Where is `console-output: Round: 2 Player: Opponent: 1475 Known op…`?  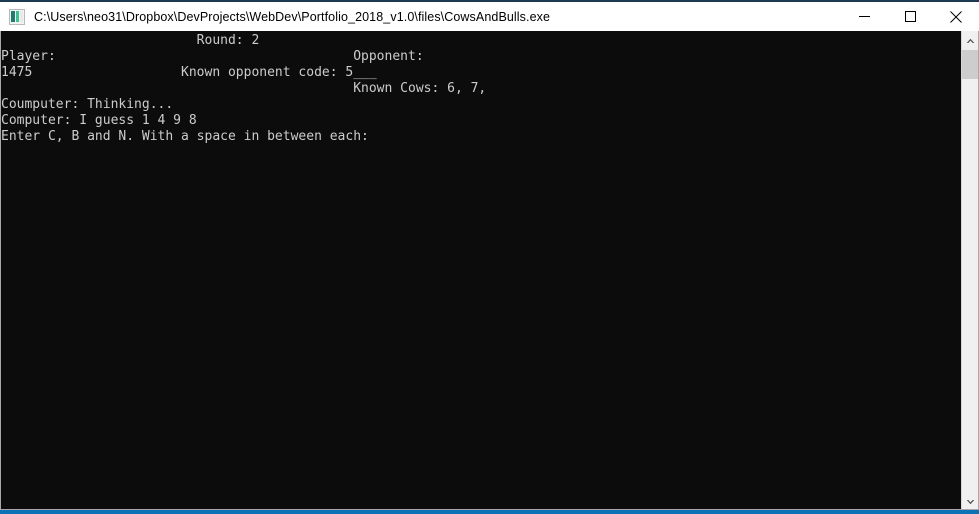
console-output: Round: 2 Player: Opponent: 1475 Known op… is located at coordinates (244, 88).